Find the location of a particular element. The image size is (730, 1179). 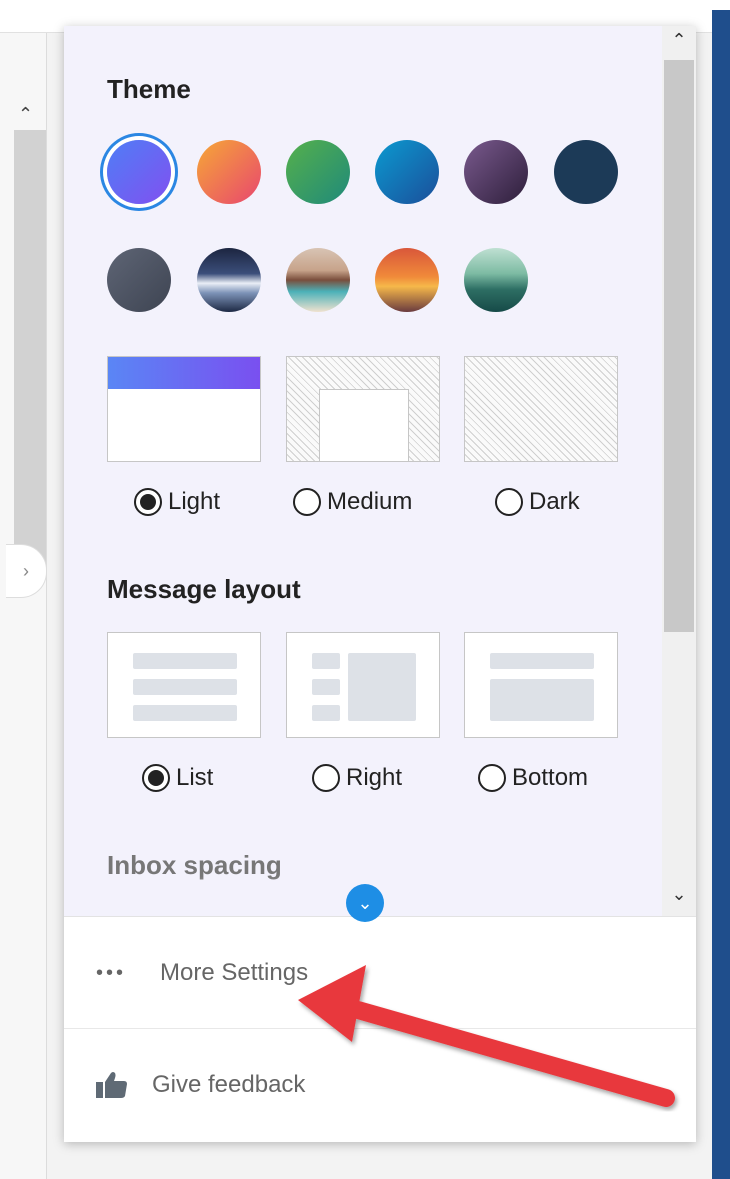

theme-swatch-navy is located at coordinates (586, 172).